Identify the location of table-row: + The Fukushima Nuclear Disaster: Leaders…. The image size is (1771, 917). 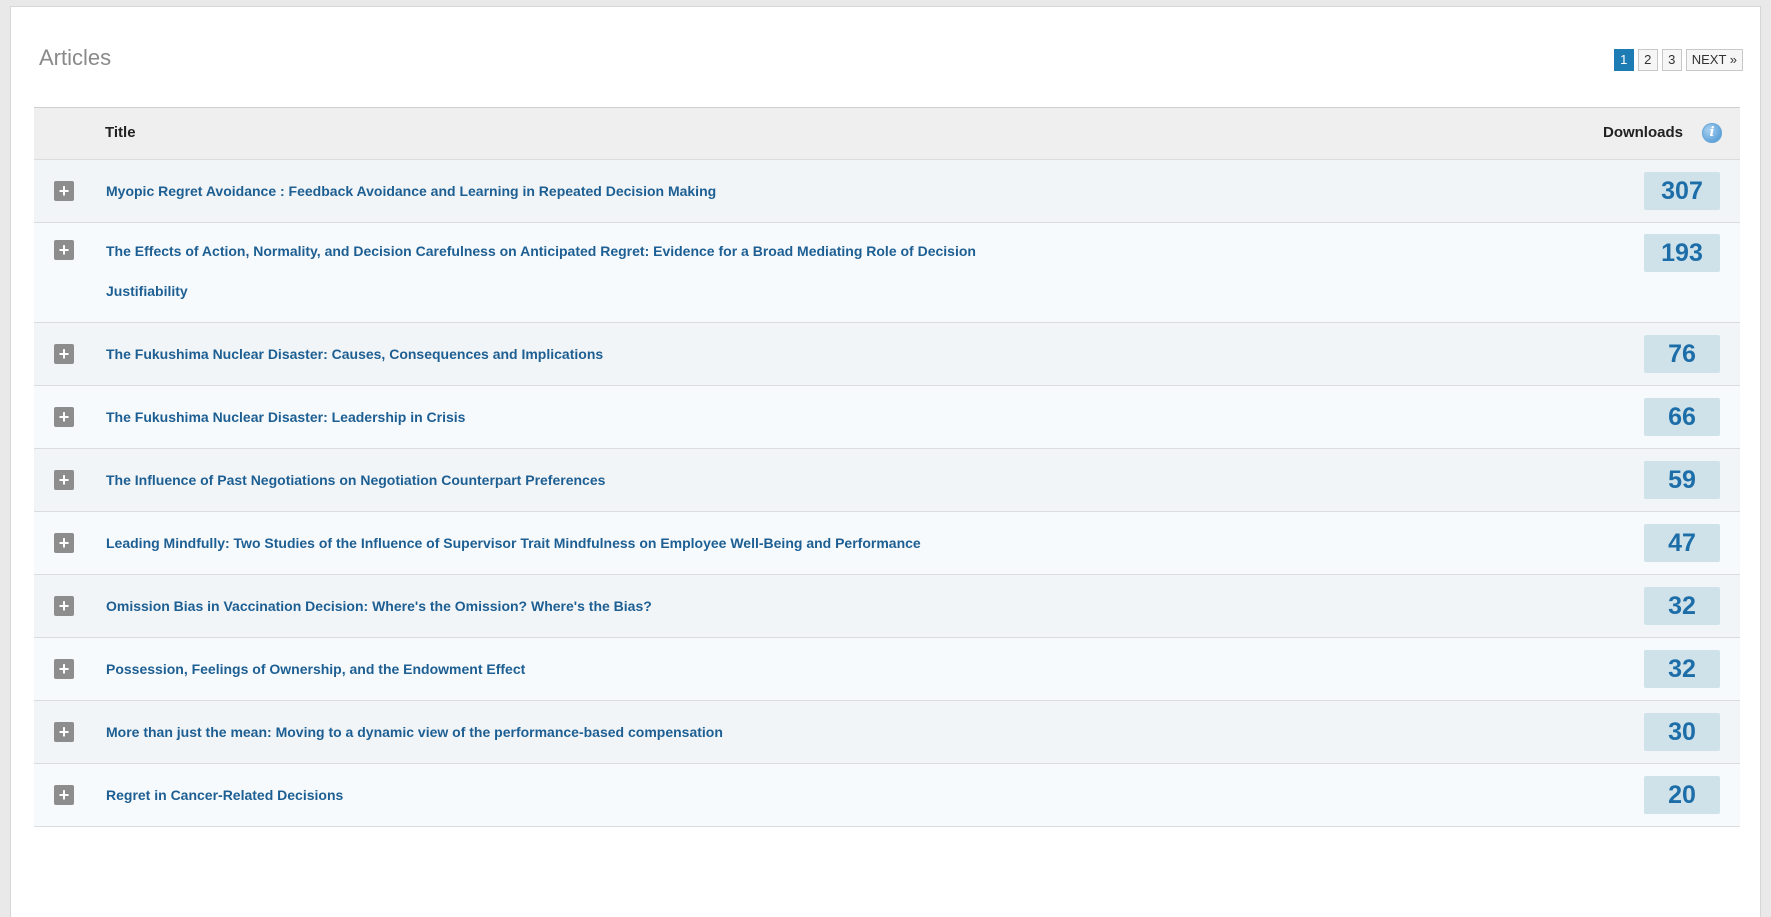
(887, 417).